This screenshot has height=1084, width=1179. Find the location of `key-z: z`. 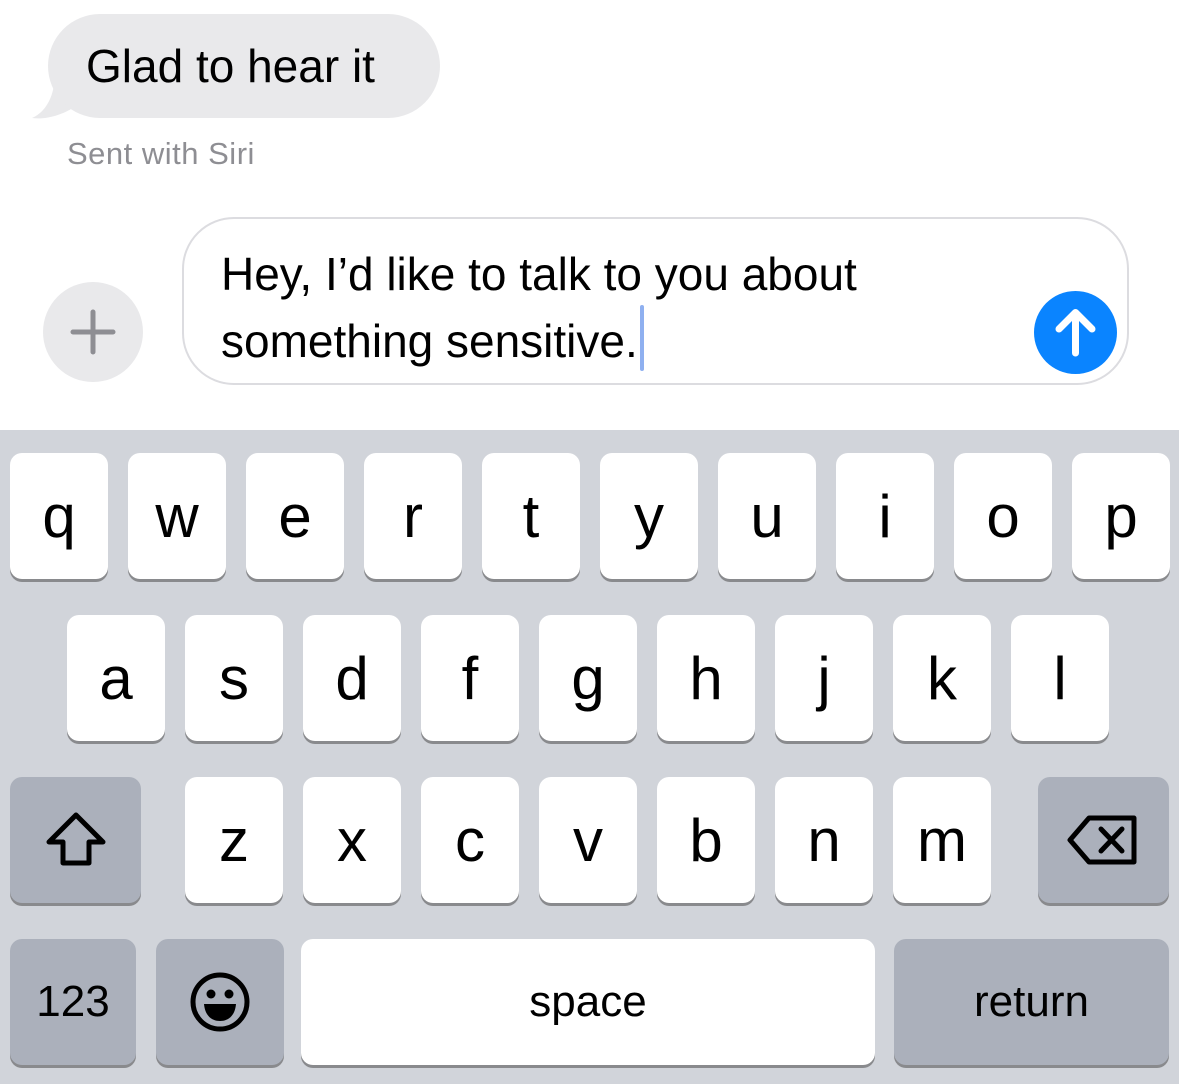

key-z: z is located at coordinates (234, 840).